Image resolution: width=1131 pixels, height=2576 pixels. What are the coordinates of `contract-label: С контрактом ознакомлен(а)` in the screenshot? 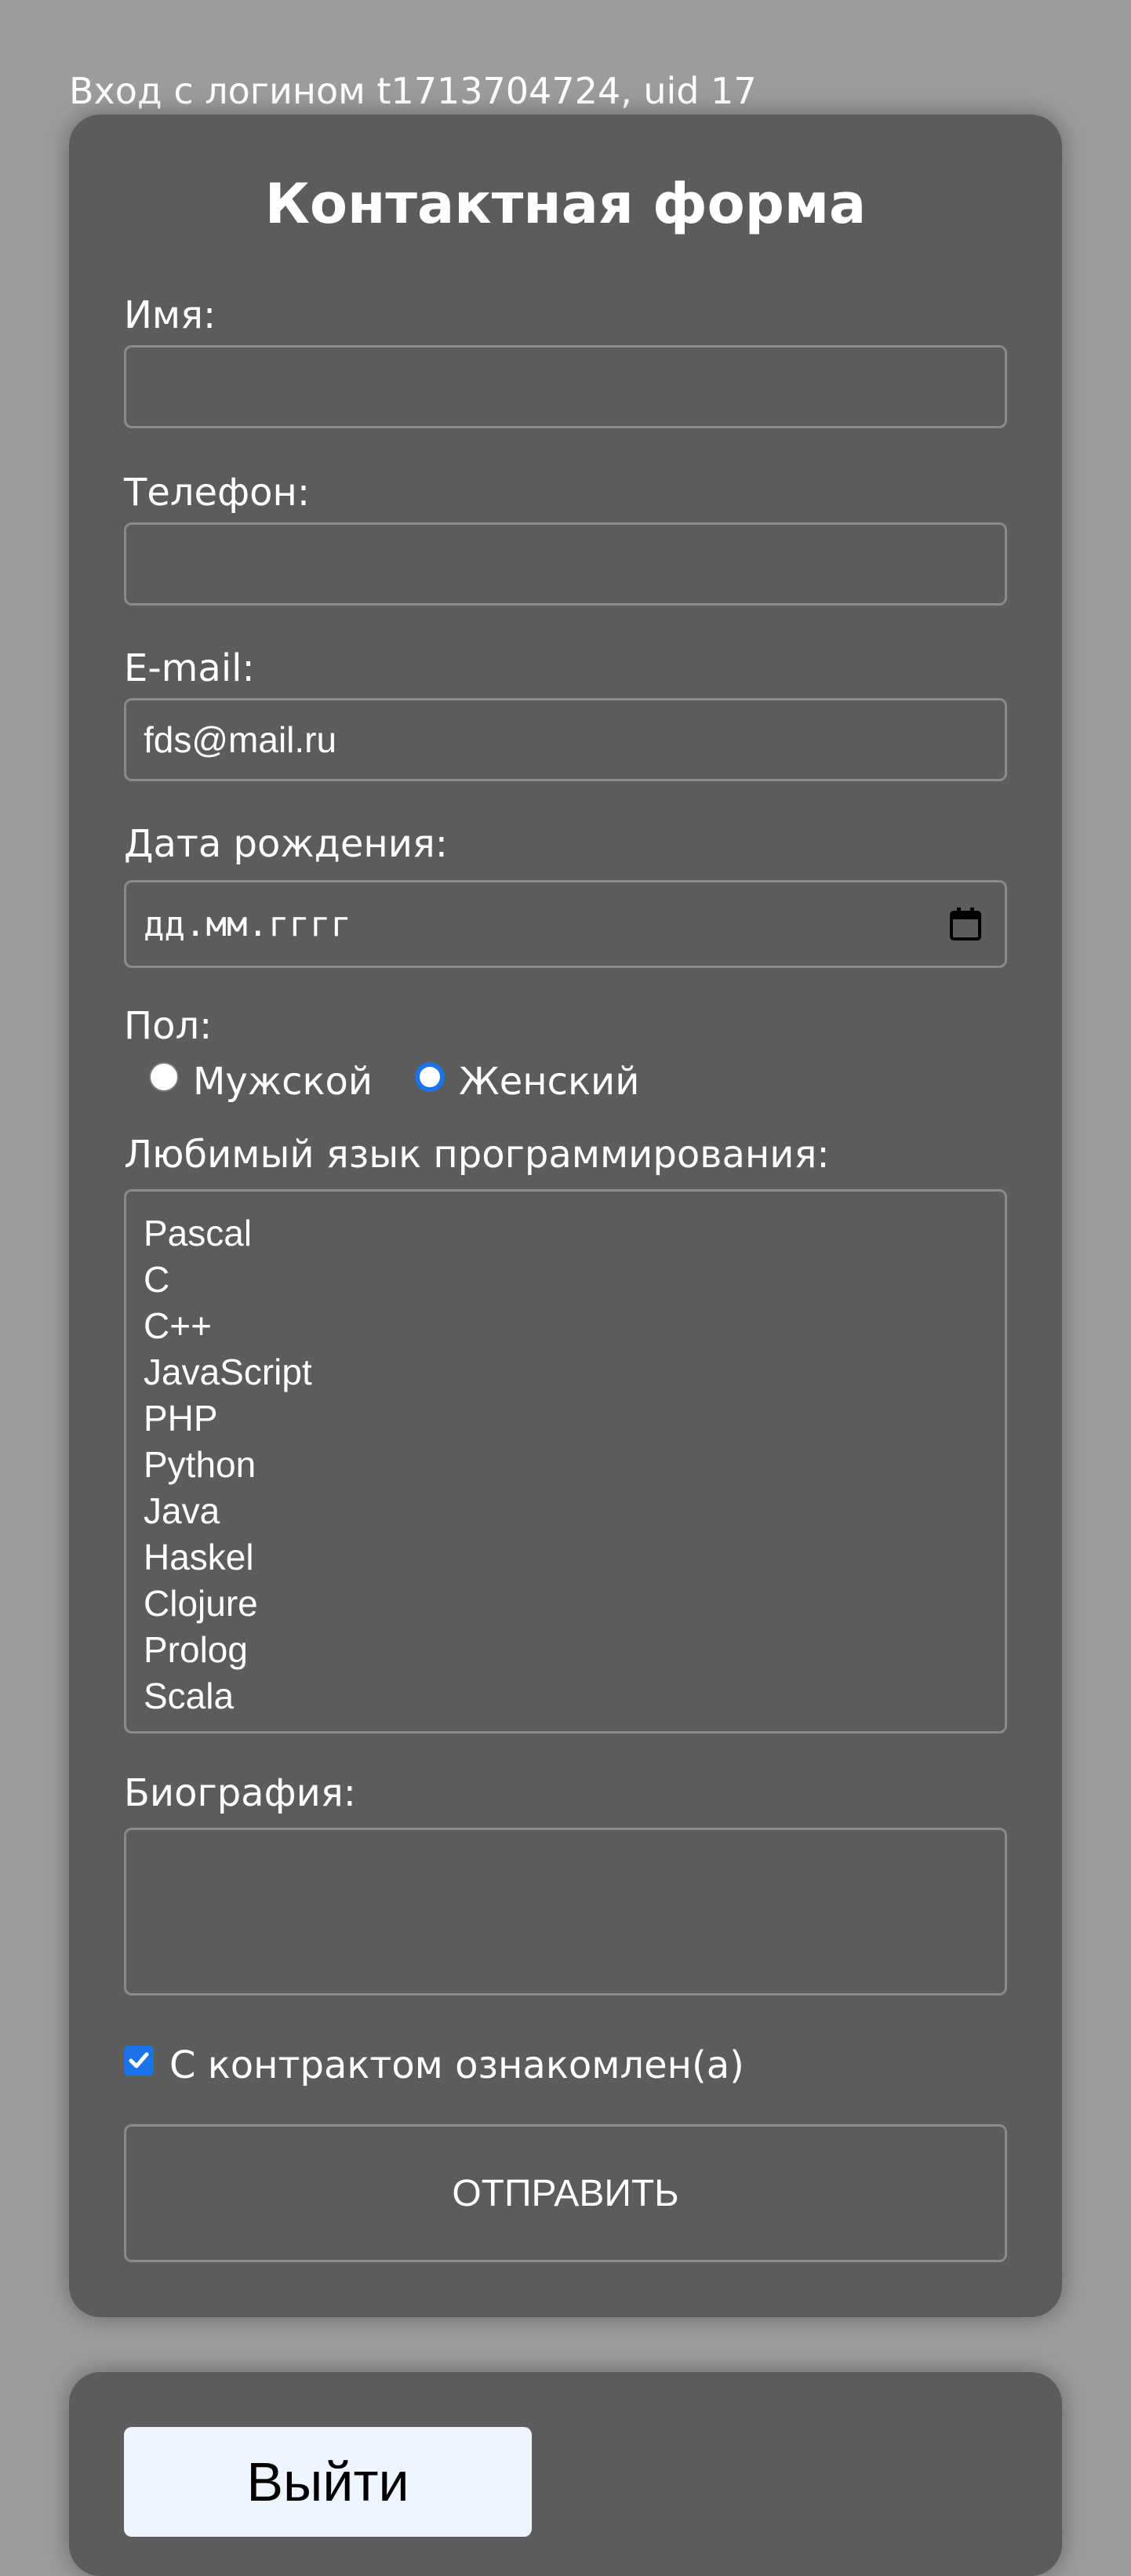 It's located at (456, 2065).